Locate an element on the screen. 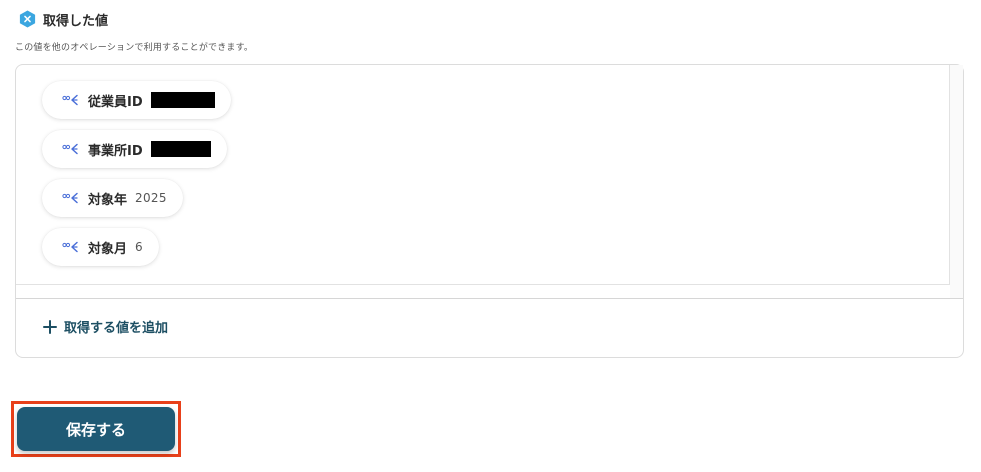 The height and width of the screenshot is (472, 981). chip-value: 2025 is located at coordinates (151, 198).